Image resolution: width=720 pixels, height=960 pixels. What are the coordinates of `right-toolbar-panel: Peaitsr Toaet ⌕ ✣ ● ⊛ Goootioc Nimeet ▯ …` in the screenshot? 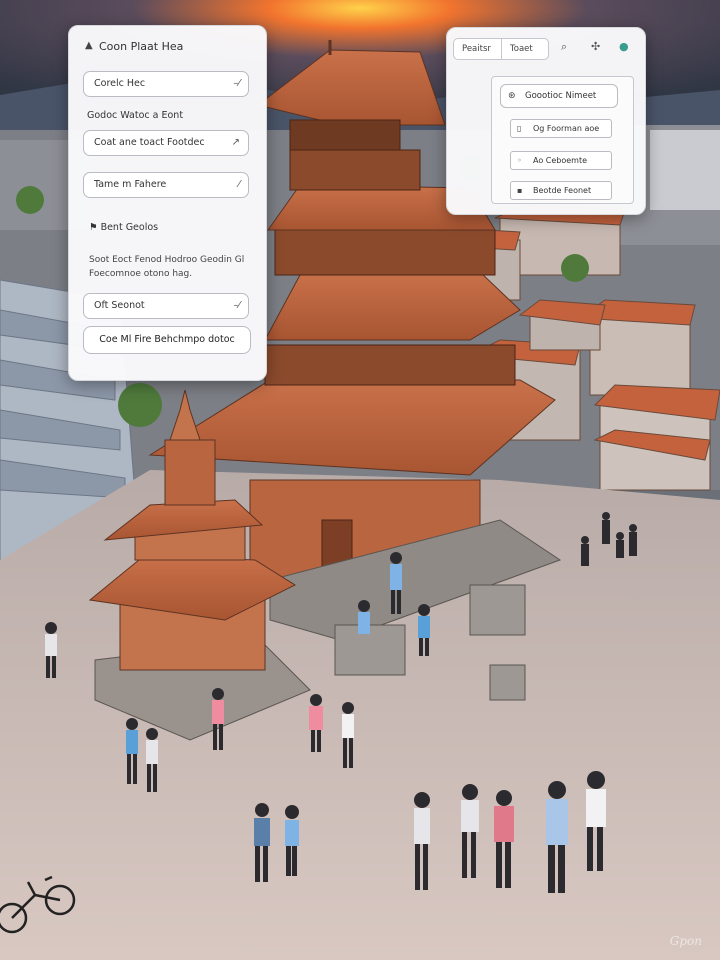 It's located at (546, 121).